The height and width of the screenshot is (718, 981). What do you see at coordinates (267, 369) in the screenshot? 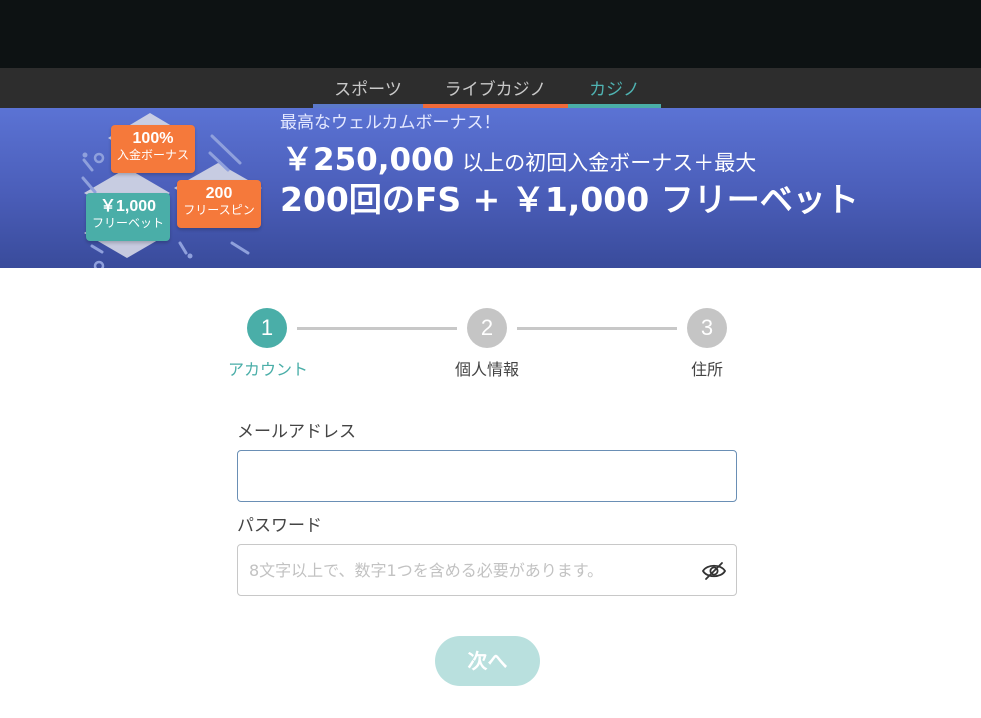
I see `step-1-label: アカウント` at bounding box center [267, 369].